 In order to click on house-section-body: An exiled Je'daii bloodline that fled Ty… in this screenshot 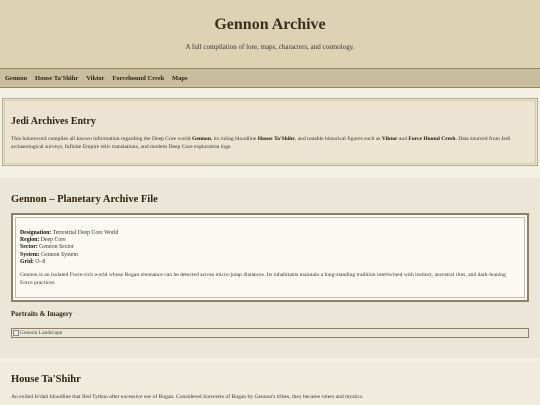, I will do `click(187, 397)`.